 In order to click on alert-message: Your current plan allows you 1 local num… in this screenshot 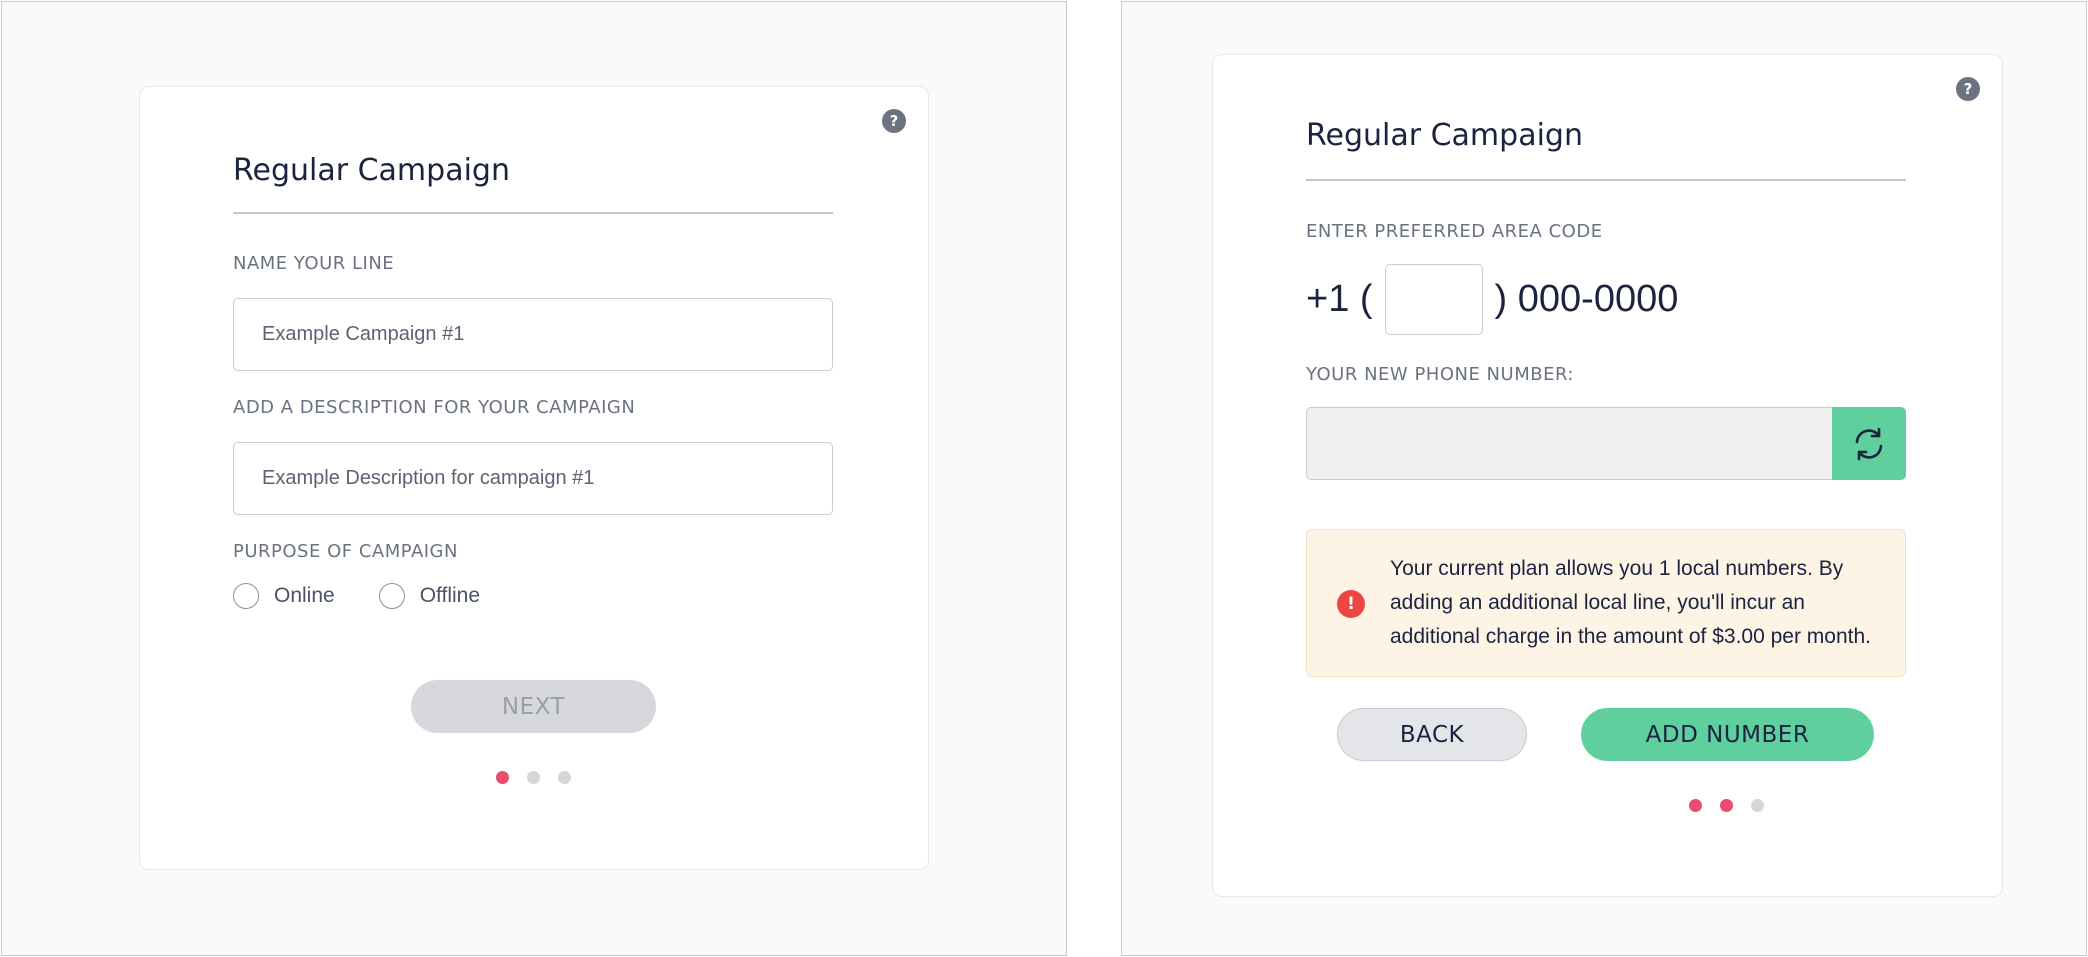, I will do `click(1630, 602)`.